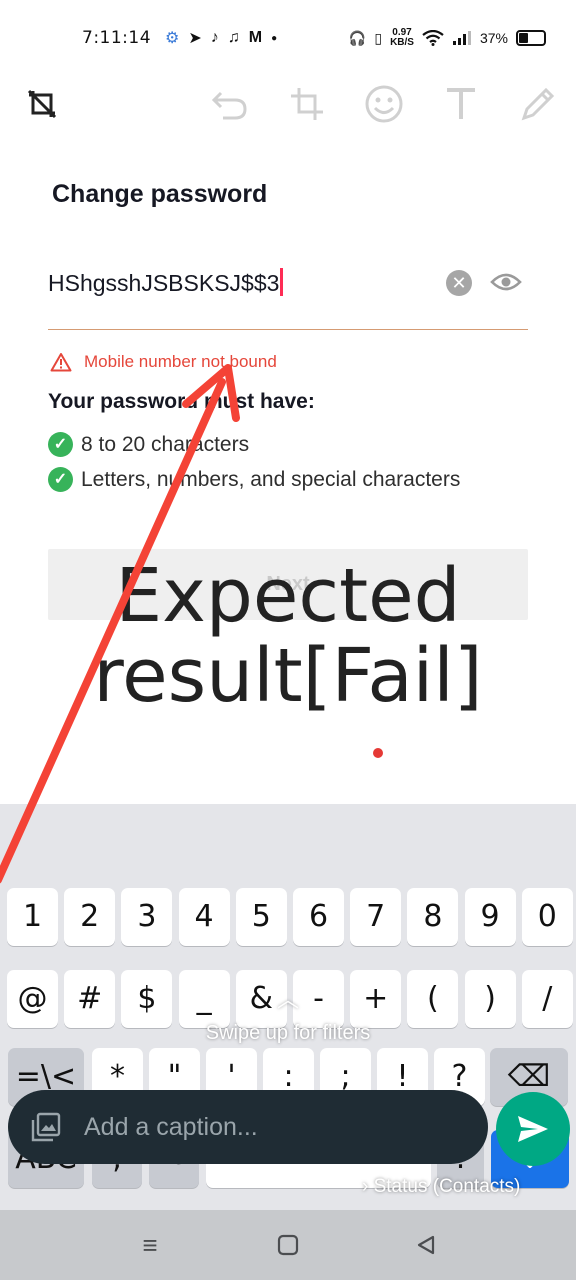  Describe the element at coordinates (447, 1186) in the screenshot. I see `status-audience-label: Status (Contacts)` at that location.